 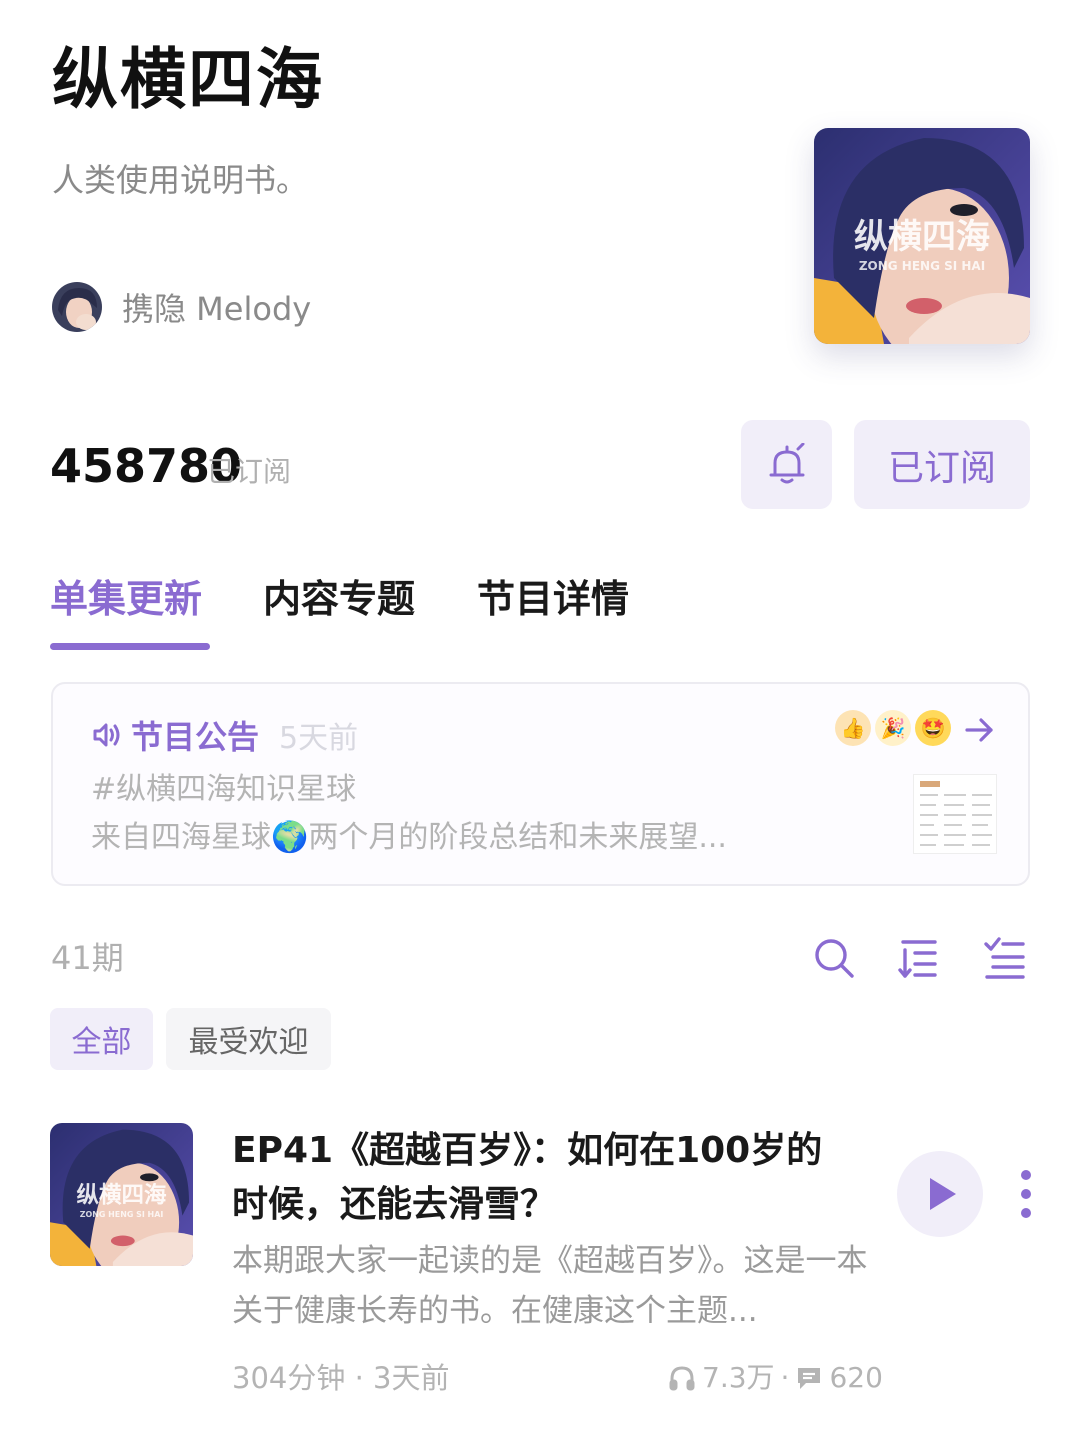 I want to click on subscribed-button: 已订阅, so click(x=942, y=464).